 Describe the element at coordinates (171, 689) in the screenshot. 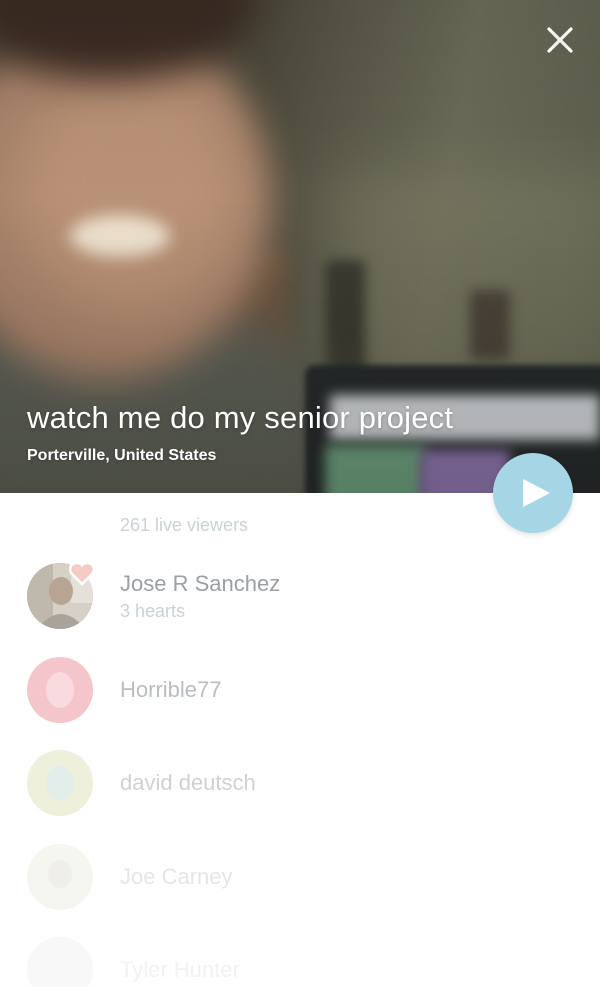

I see `viewer-name: Horrible77` at that location.